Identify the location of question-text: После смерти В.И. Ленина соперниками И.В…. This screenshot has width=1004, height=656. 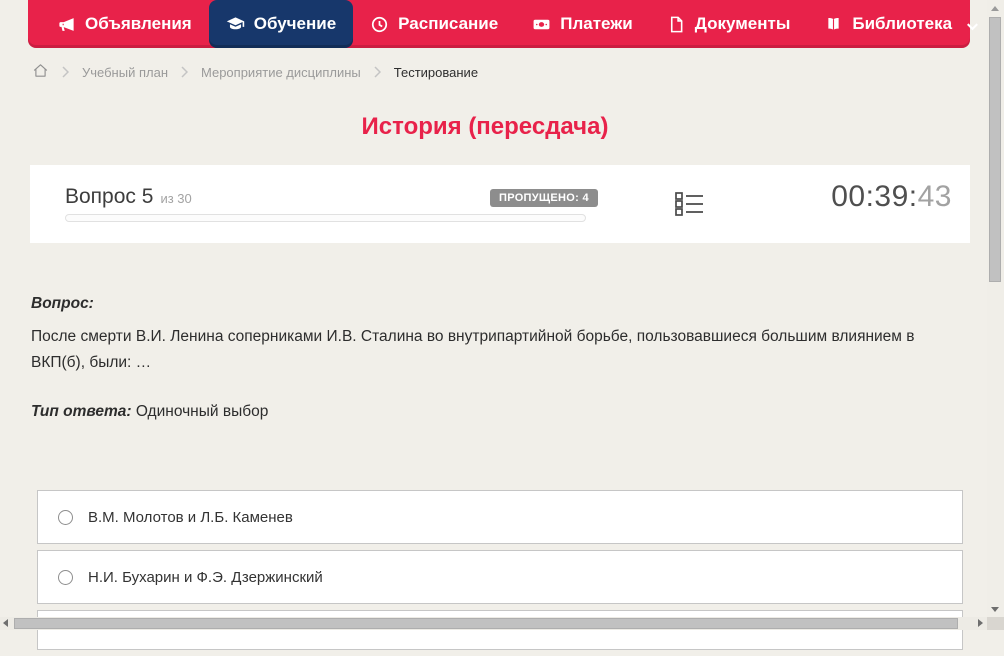
(473, 349).